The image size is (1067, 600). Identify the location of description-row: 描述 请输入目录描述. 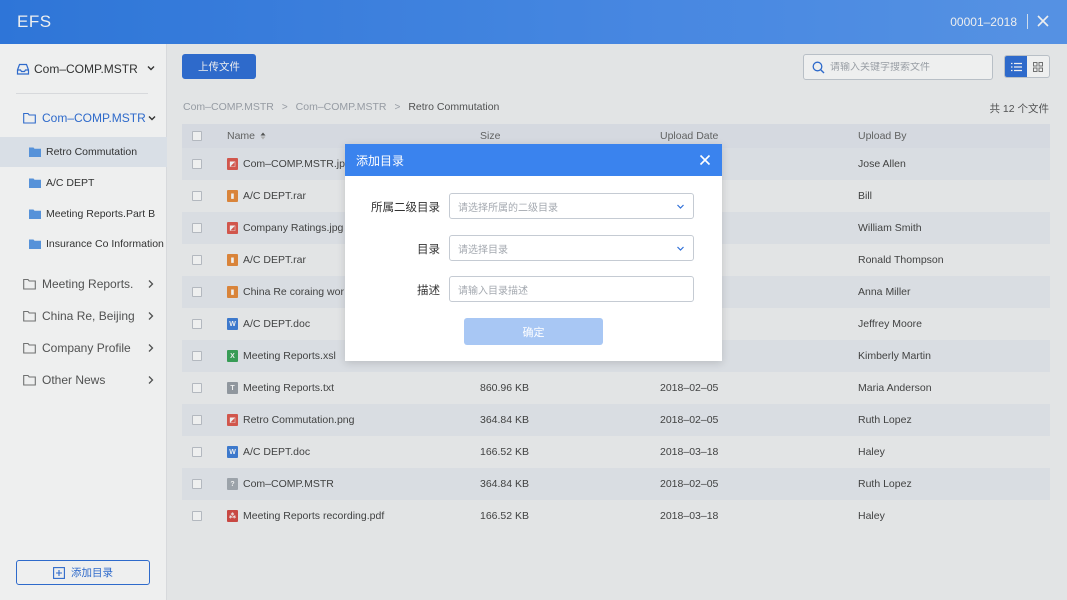
(533, 289).